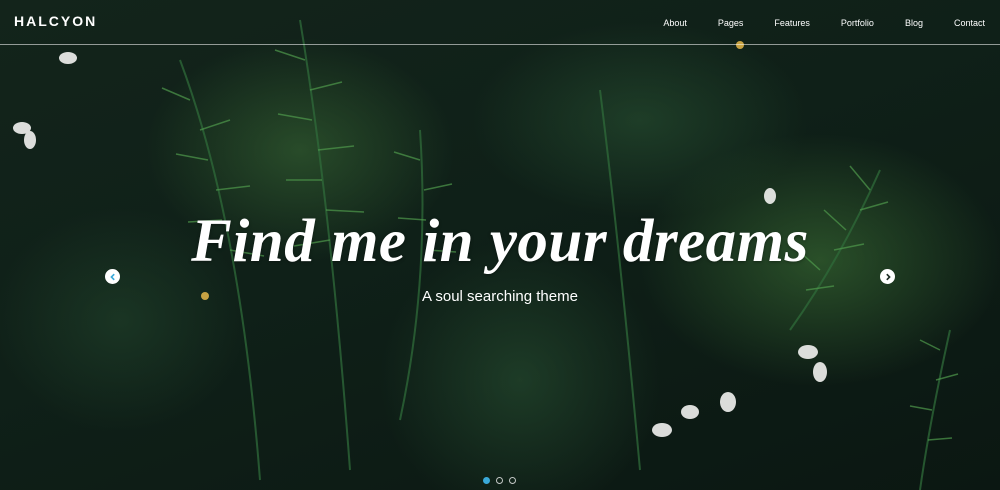  Describe the element at coordinates (55, 21) in the screenshot. I see `site-logo: HALCYON` at that location.